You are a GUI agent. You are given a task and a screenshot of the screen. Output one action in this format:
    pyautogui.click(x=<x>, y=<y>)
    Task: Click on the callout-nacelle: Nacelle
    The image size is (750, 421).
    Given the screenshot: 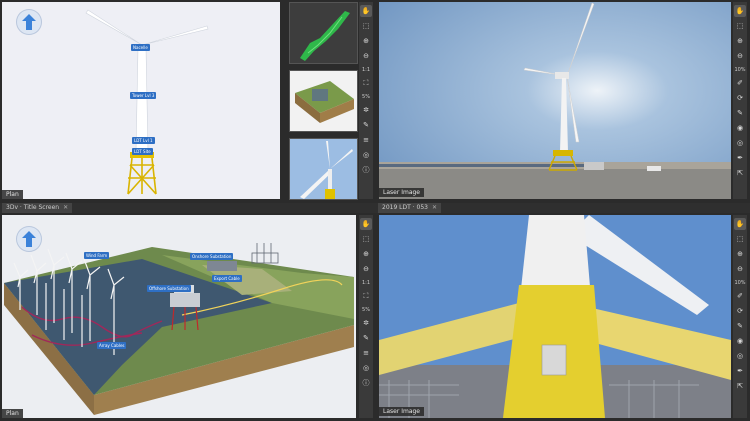 What is the action you would take?
    pyautogui.click(x=140, y=47)
    